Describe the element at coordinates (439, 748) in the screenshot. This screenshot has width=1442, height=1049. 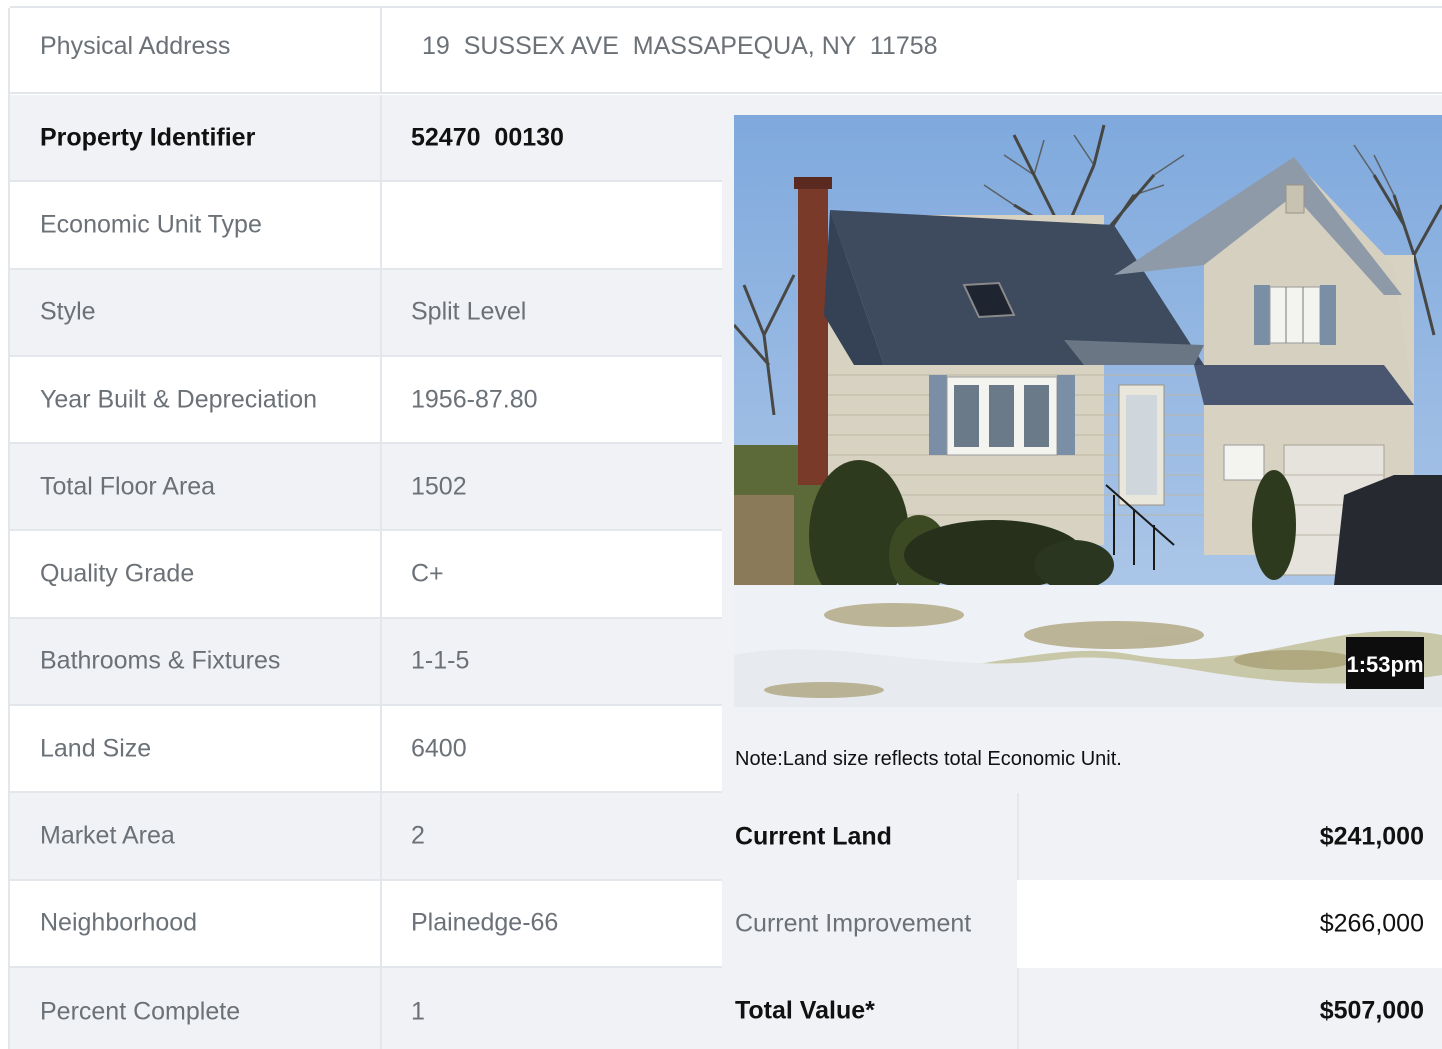
I see `land-size-value: 6400` at that location.